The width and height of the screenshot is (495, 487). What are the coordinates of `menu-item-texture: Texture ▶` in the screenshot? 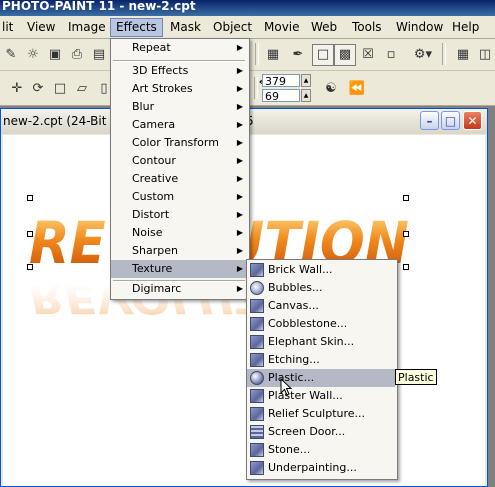 It's located at (179, 269).